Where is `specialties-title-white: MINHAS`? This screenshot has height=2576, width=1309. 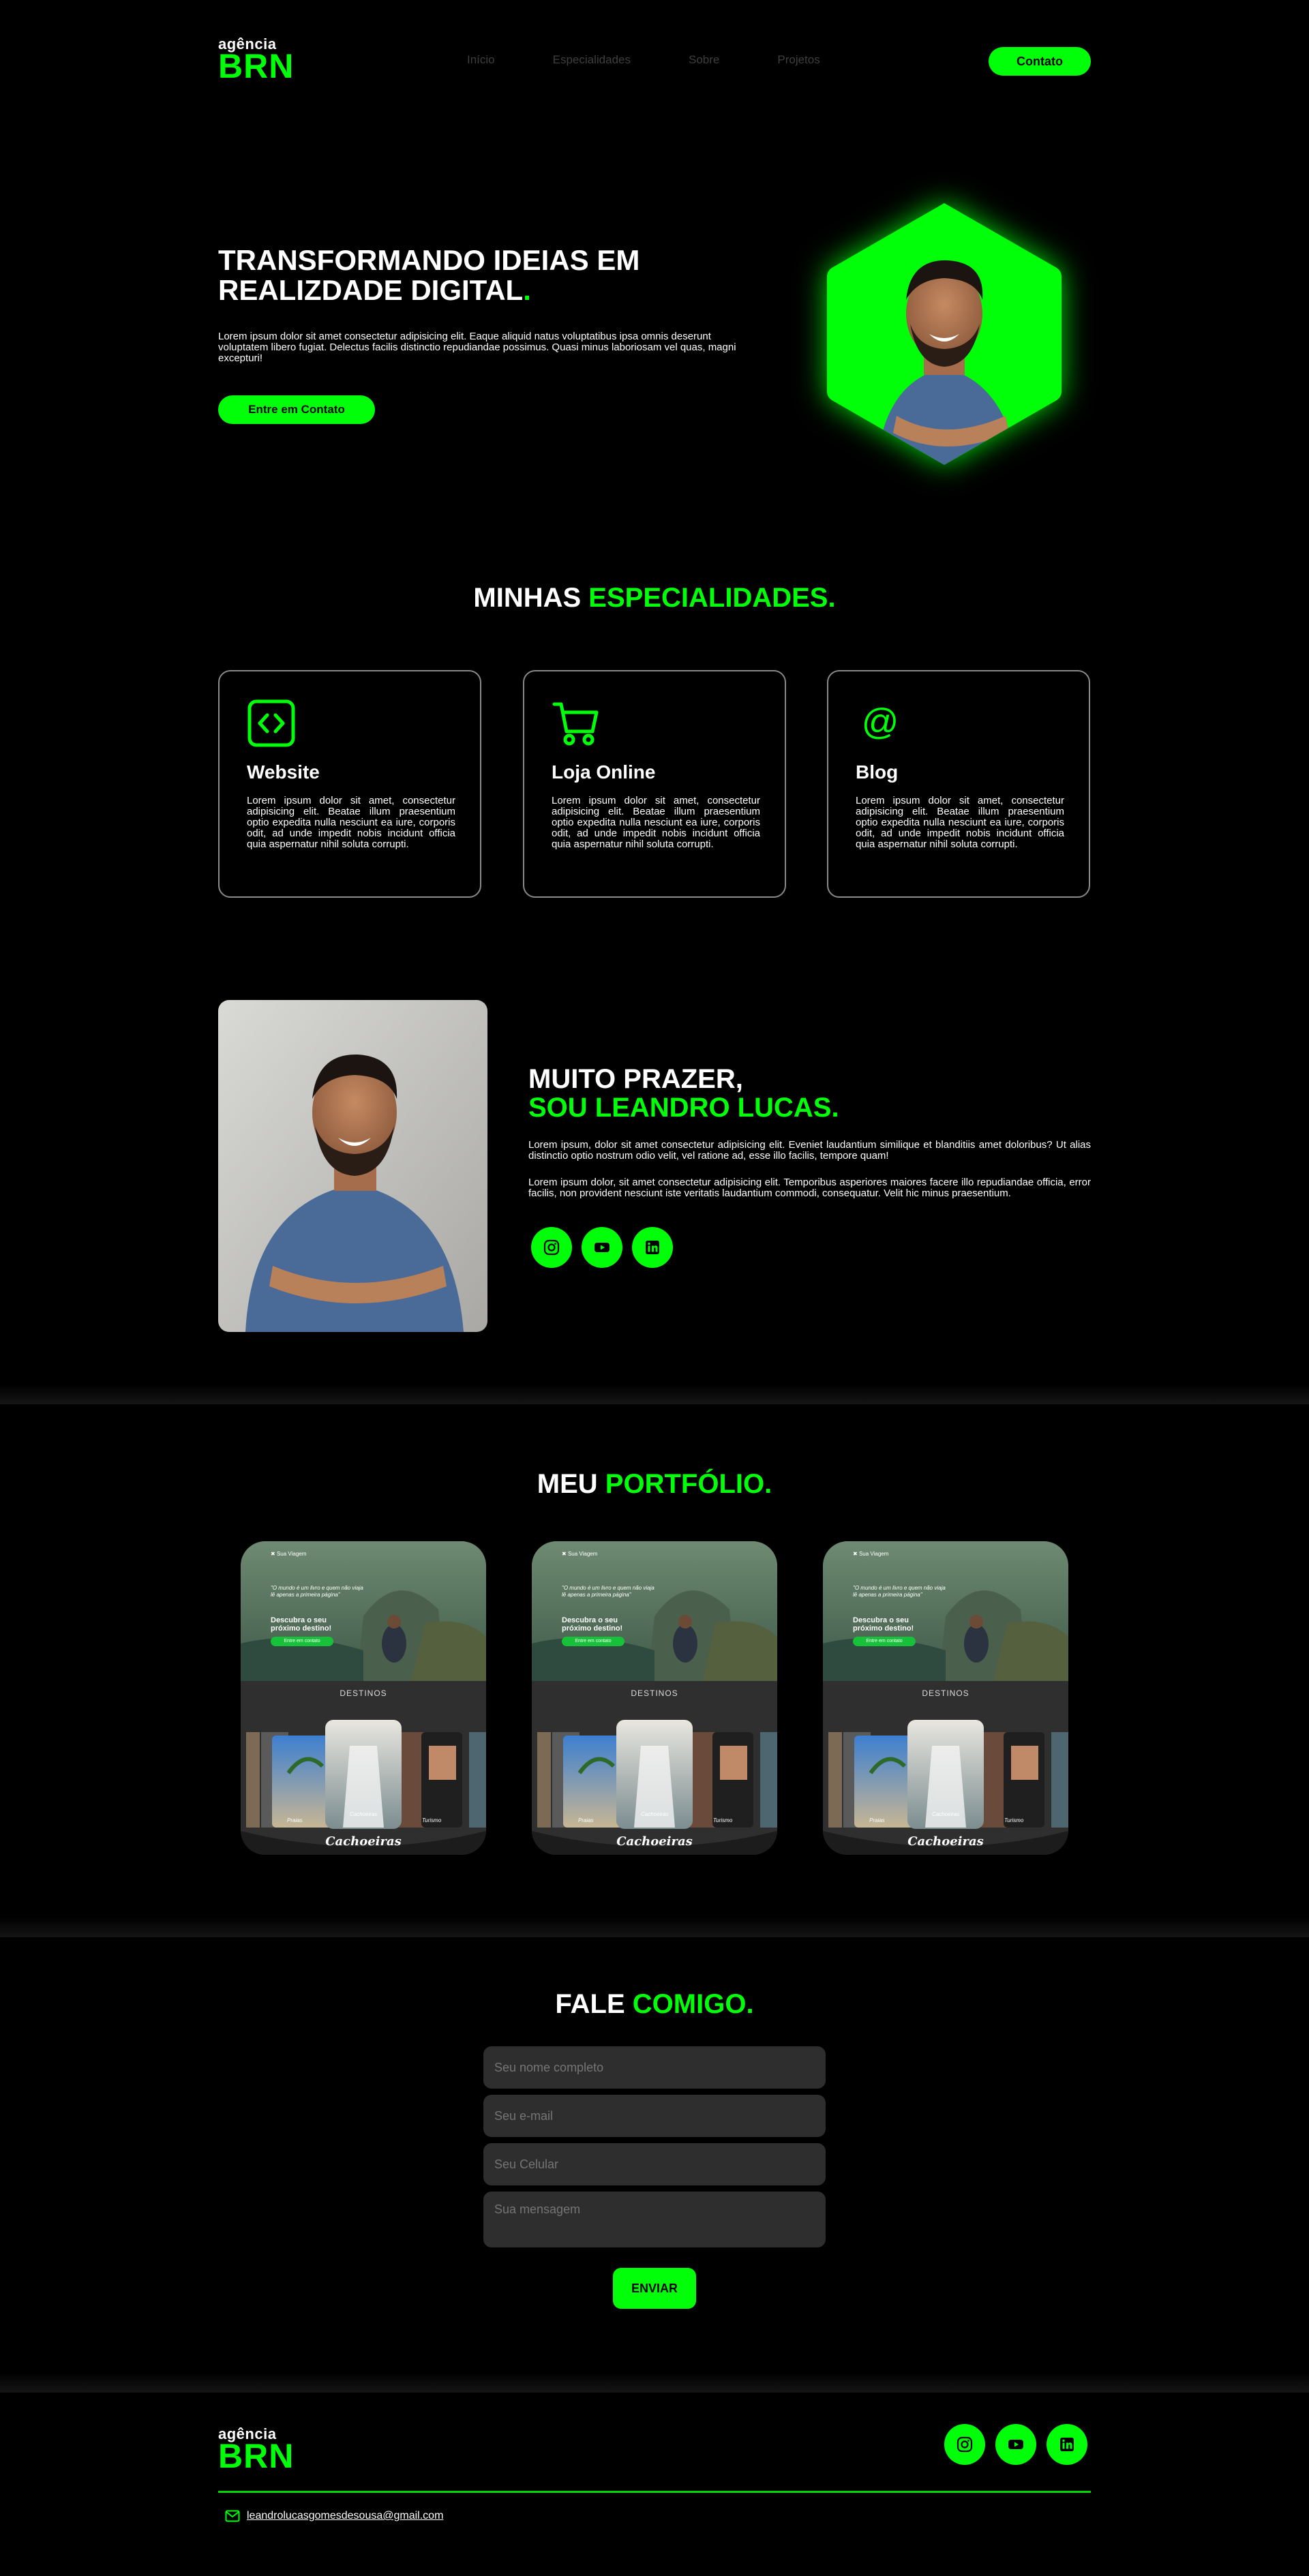
specialties-title-white: MINHAS is located at coordinates (527, 598).